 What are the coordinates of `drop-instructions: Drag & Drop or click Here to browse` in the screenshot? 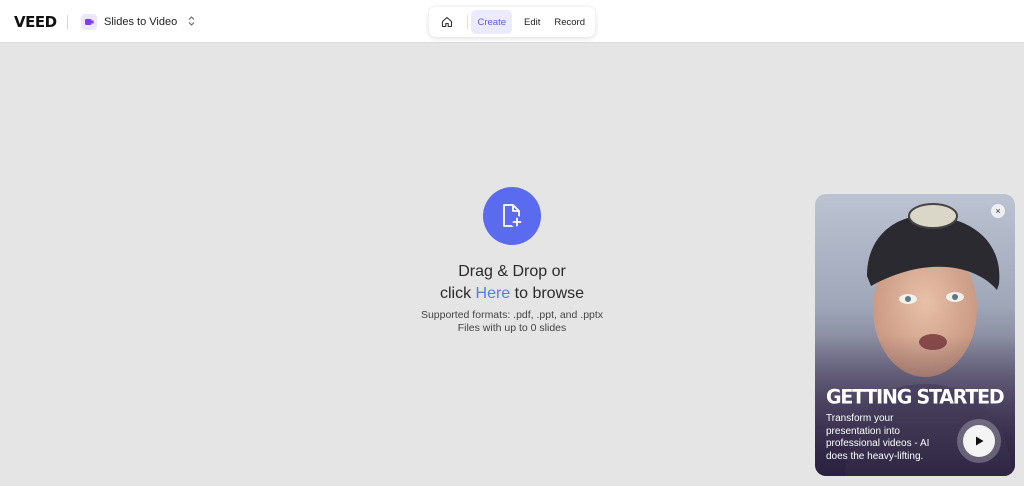 It's located at (512, 283).